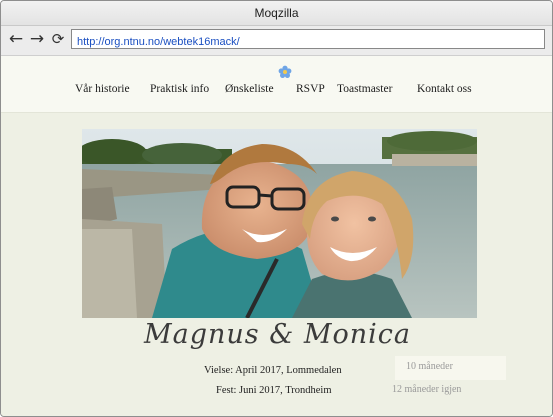  I want to click on forward-arrow-icon: →, so click(37, 39).